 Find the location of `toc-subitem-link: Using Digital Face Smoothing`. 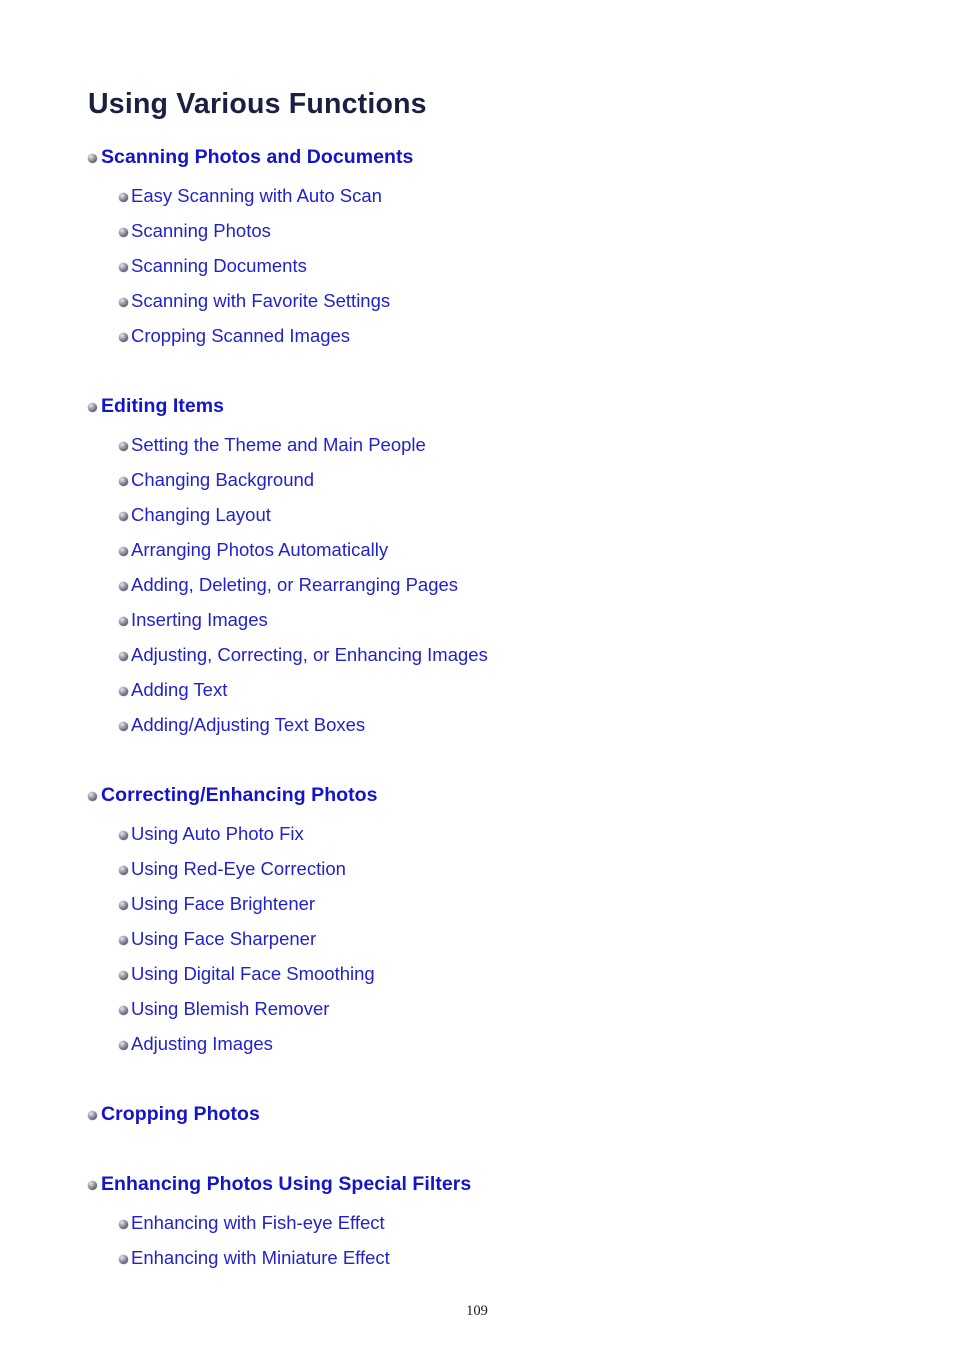

toc-subitem-link: Using Digital Face Smoothing is located at coordinates (477, 974).